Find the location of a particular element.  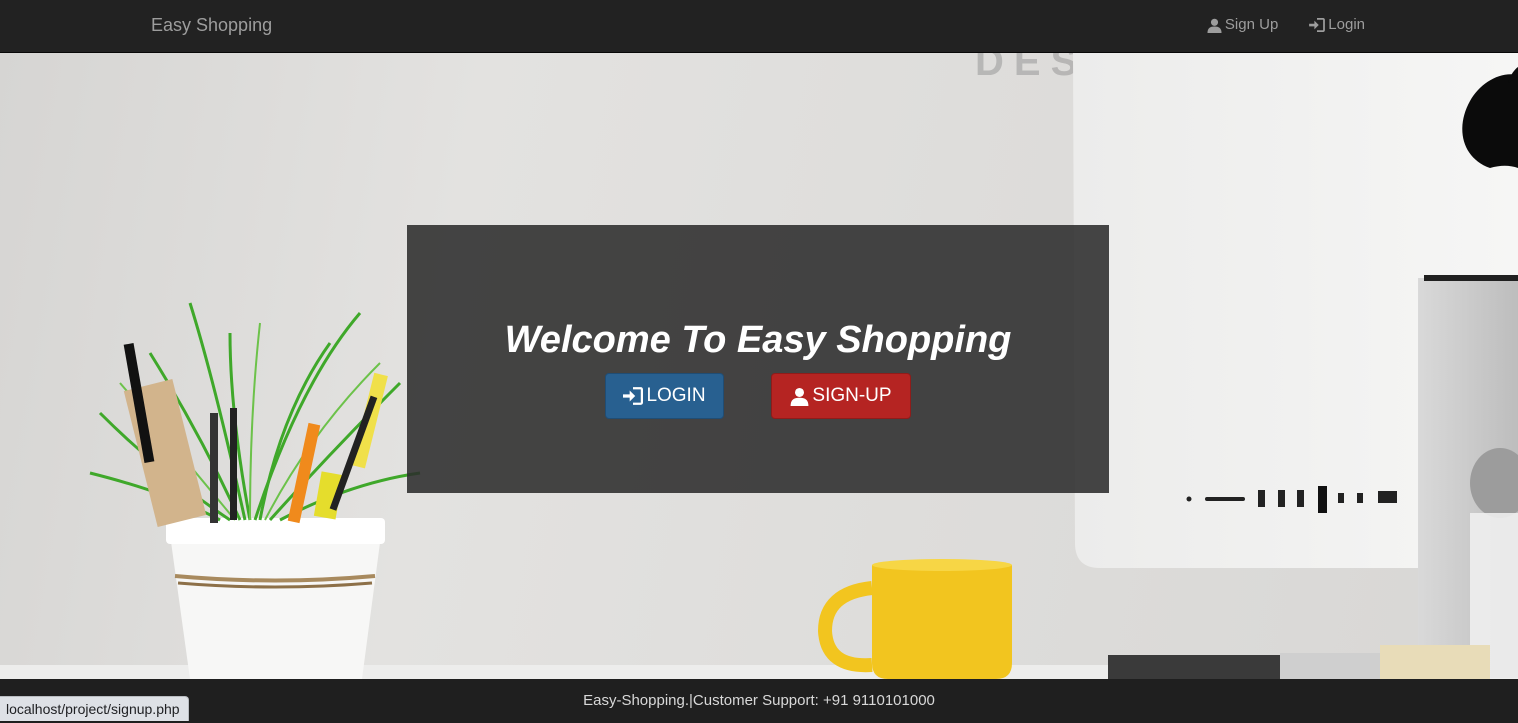

top-navbar: Easy Shopping Sign Up Login is located at coordinates (759, 26).